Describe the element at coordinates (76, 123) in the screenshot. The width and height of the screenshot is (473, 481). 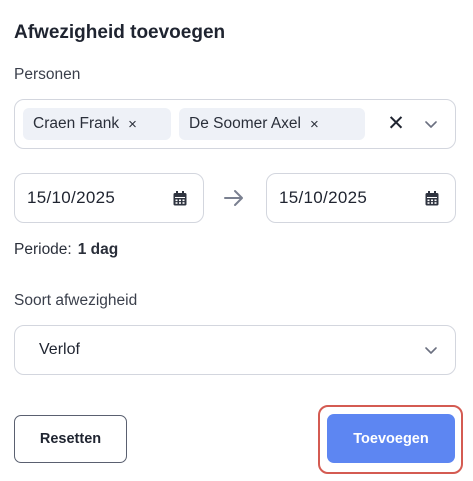
I see `person-chip-label: Craen Frank` at that location.